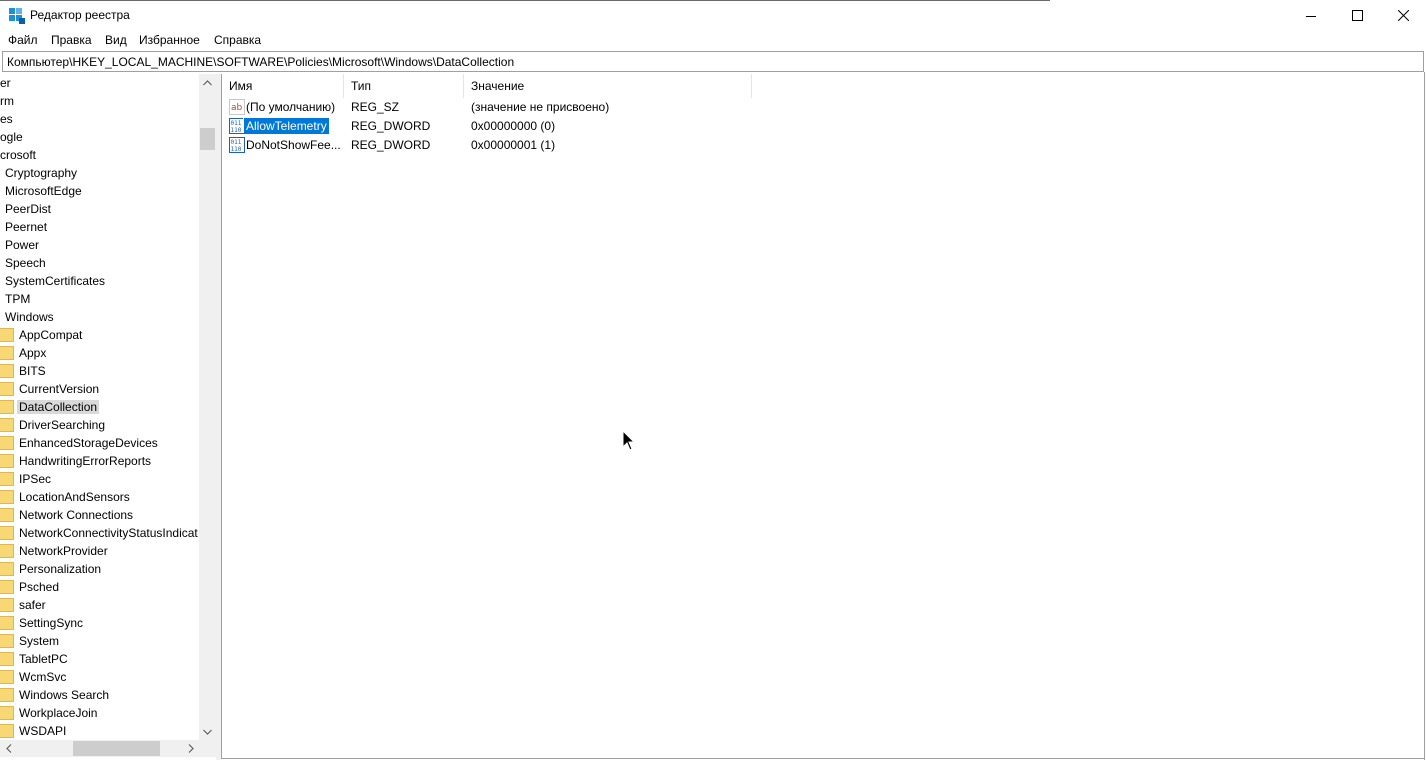  What do you see at coordinates (76, 515) in the screenshot?
I see `tree-item-label: Network Connections` at bounding box center [76, 515].